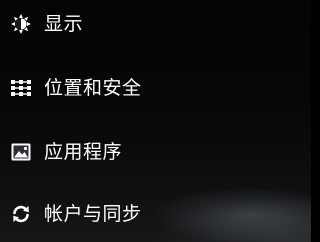 The width and height of the screenshot is (320, 242). What do you see at coordinates (64, 24) in the screenshot?
I see `menu-item-label: 显示` at bounding box center [64, 24].